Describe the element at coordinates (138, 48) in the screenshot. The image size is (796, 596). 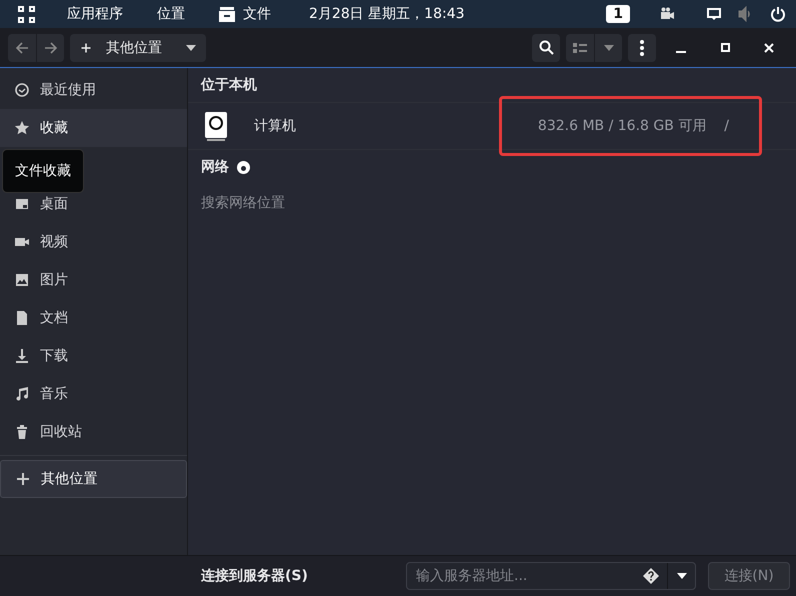
I see `location-button: 其他位置` at that location.